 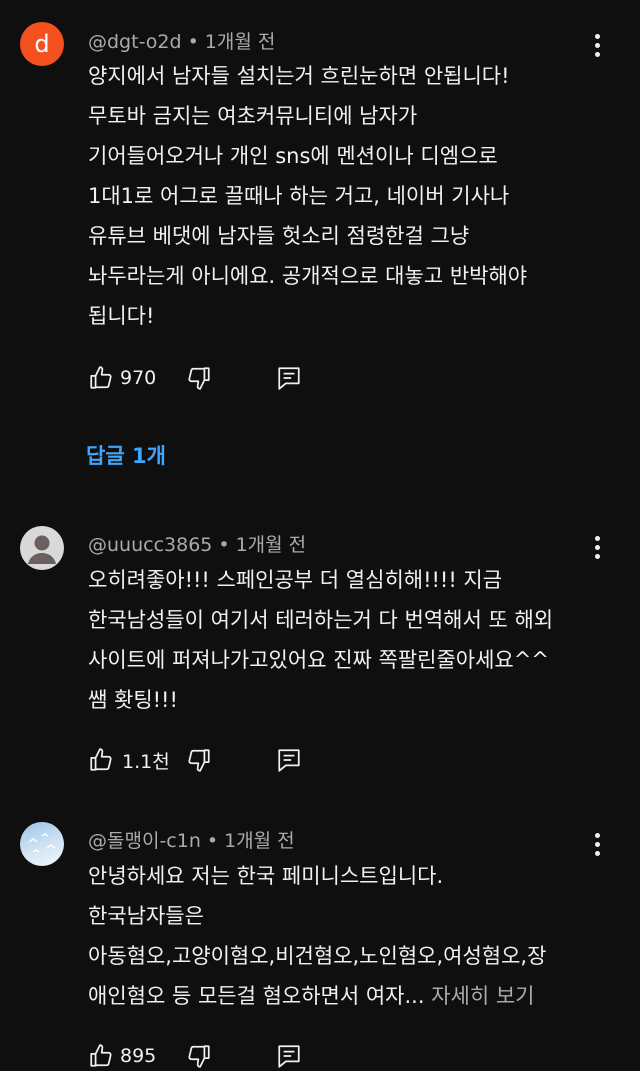 I want to click on thumb-up-icon, so click(x=101, y=1056).